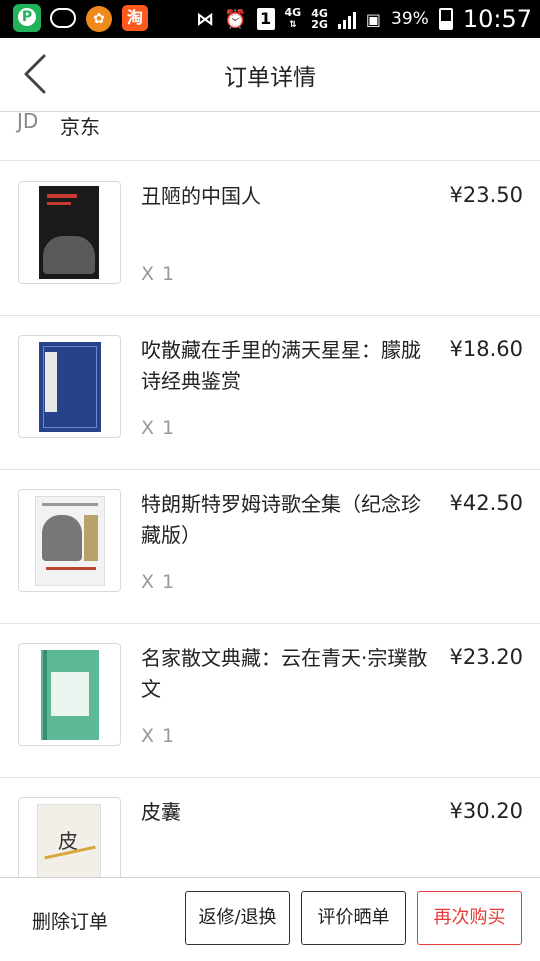 This screenshot has height=961, width=540. I want to click on return-exchange-button: 返修/退换, so click(237, 918).